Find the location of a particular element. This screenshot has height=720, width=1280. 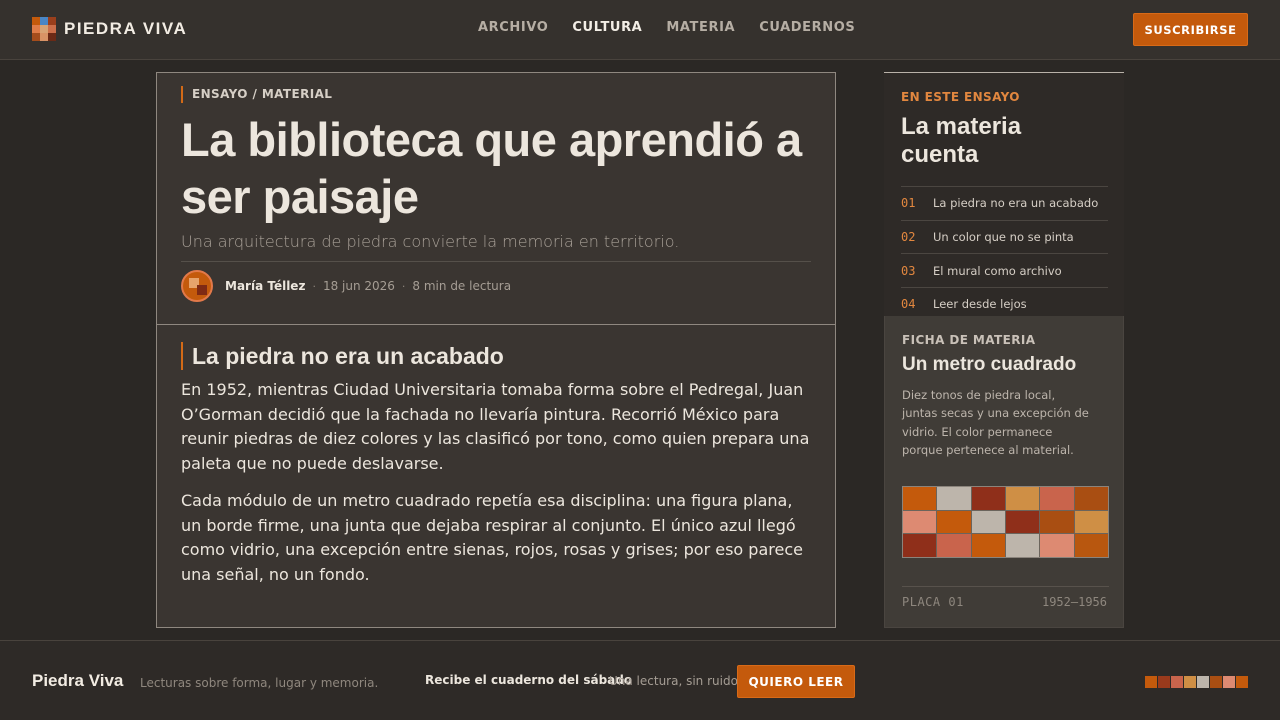

material-title: Un metro cuadrado is located at coordinates (989, 364).